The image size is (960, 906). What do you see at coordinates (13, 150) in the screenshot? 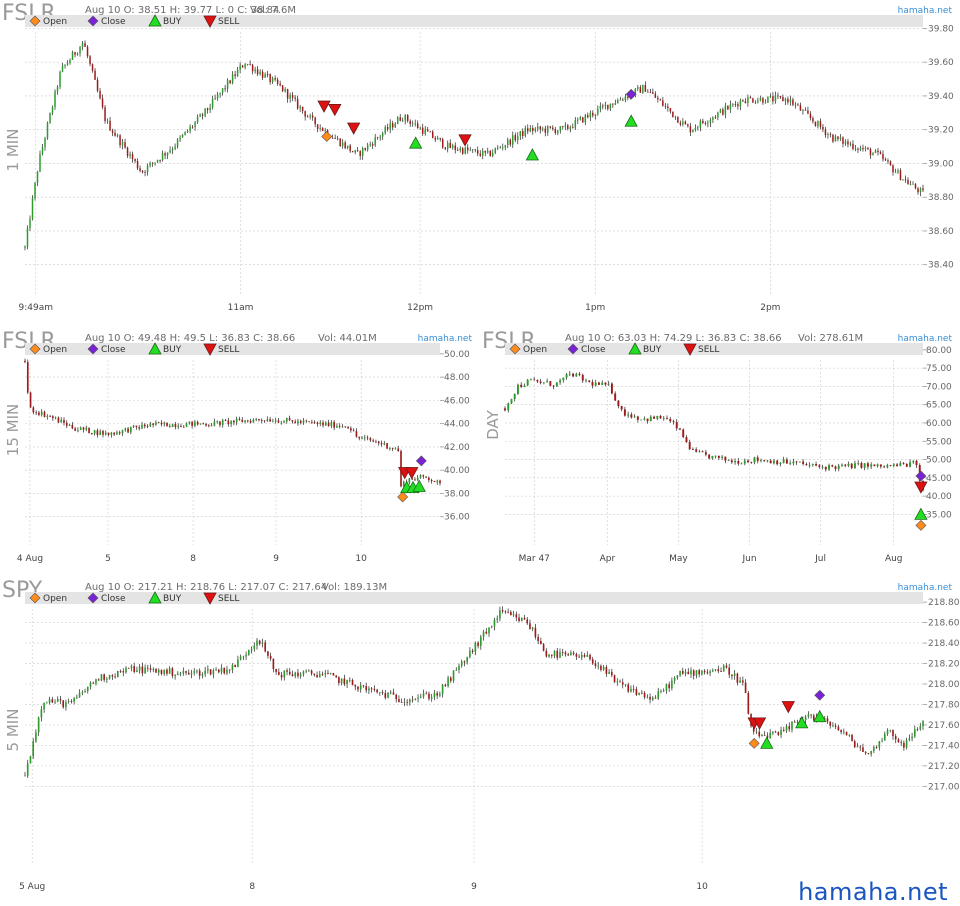
I see `timeframe-label: 1 MIN` at bounding box center [13, 150].